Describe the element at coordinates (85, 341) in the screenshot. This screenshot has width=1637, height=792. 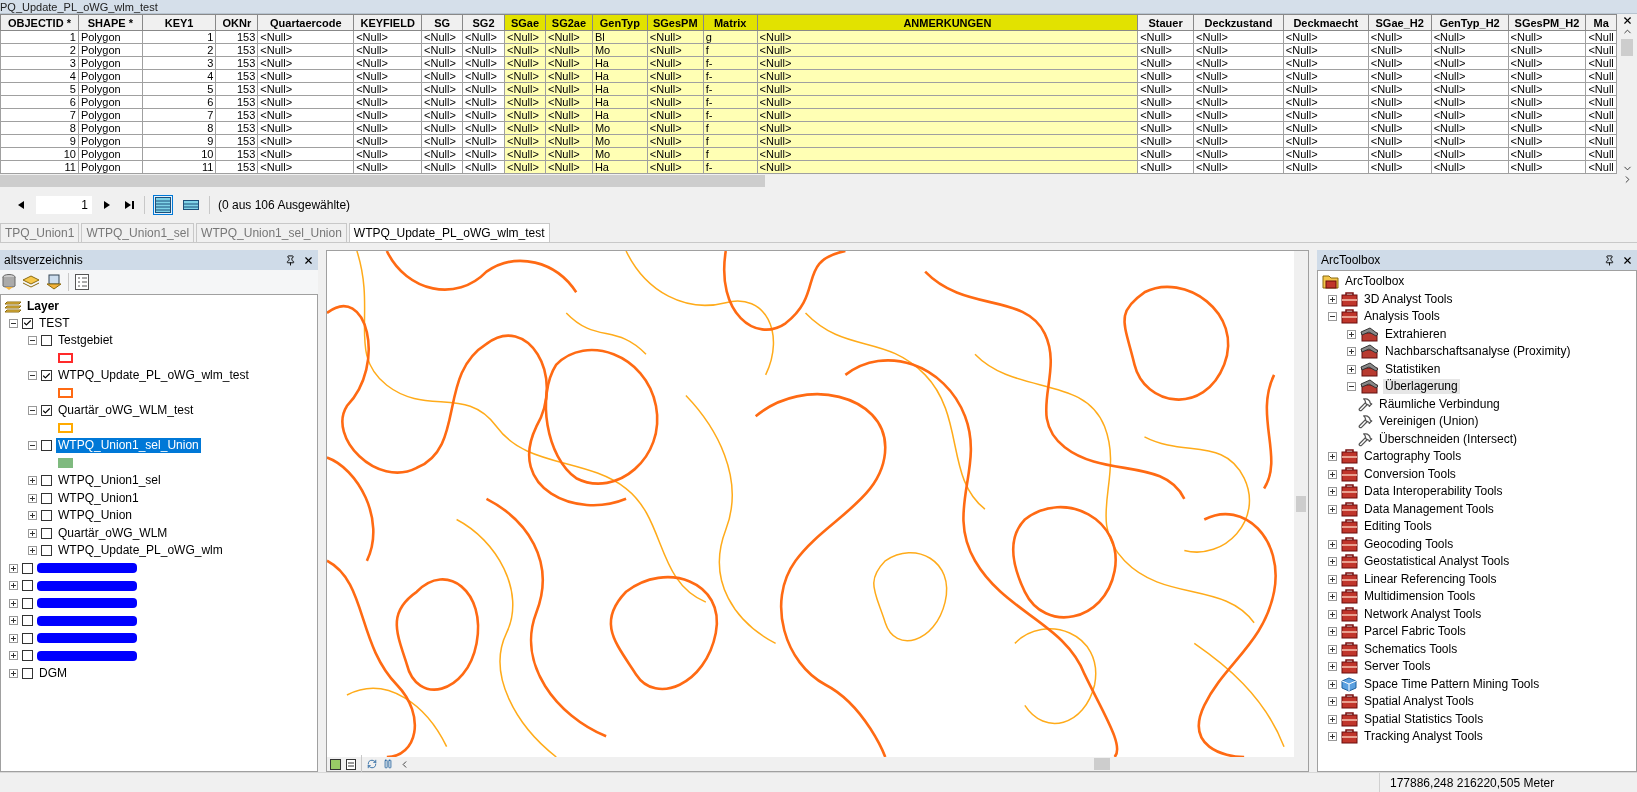
I see `layer-name: Testgebiet` at that location.